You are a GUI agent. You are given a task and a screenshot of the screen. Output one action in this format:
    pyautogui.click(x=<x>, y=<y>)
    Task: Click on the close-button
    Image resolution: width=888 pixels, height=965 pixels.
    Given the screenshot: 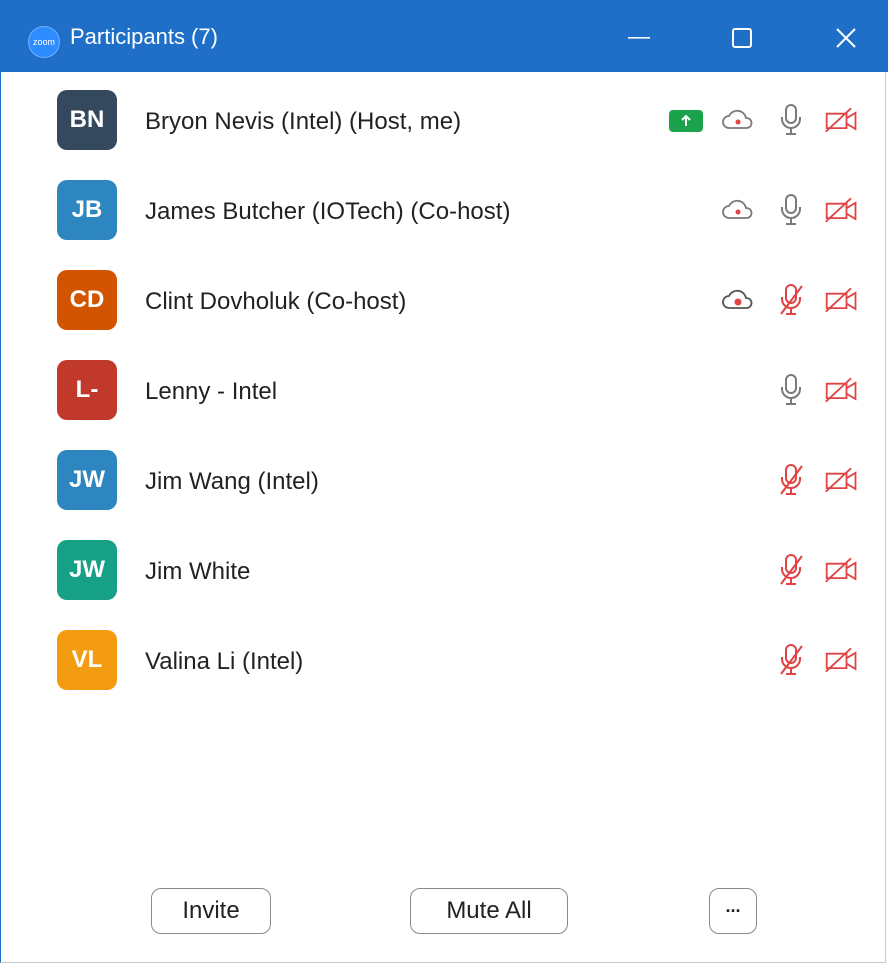 What is the action you would take?
    pyautogui.click(x=846, y=38)
    